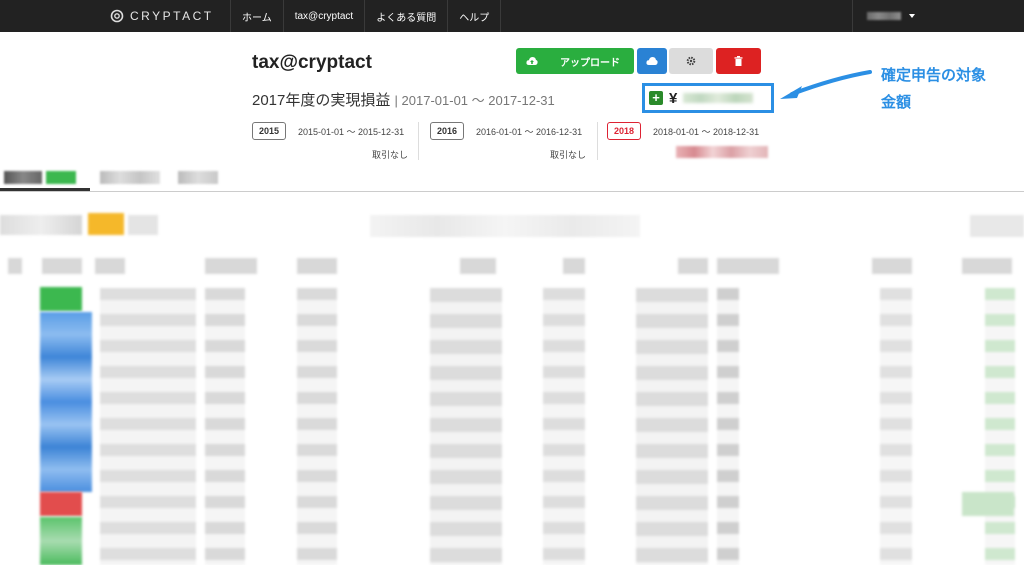 This screenshot has height=565, width=1024. What do you see at coordinates (884, 16) in the screenshot?
I see `username-redacted` at bounding box center [884, 16].